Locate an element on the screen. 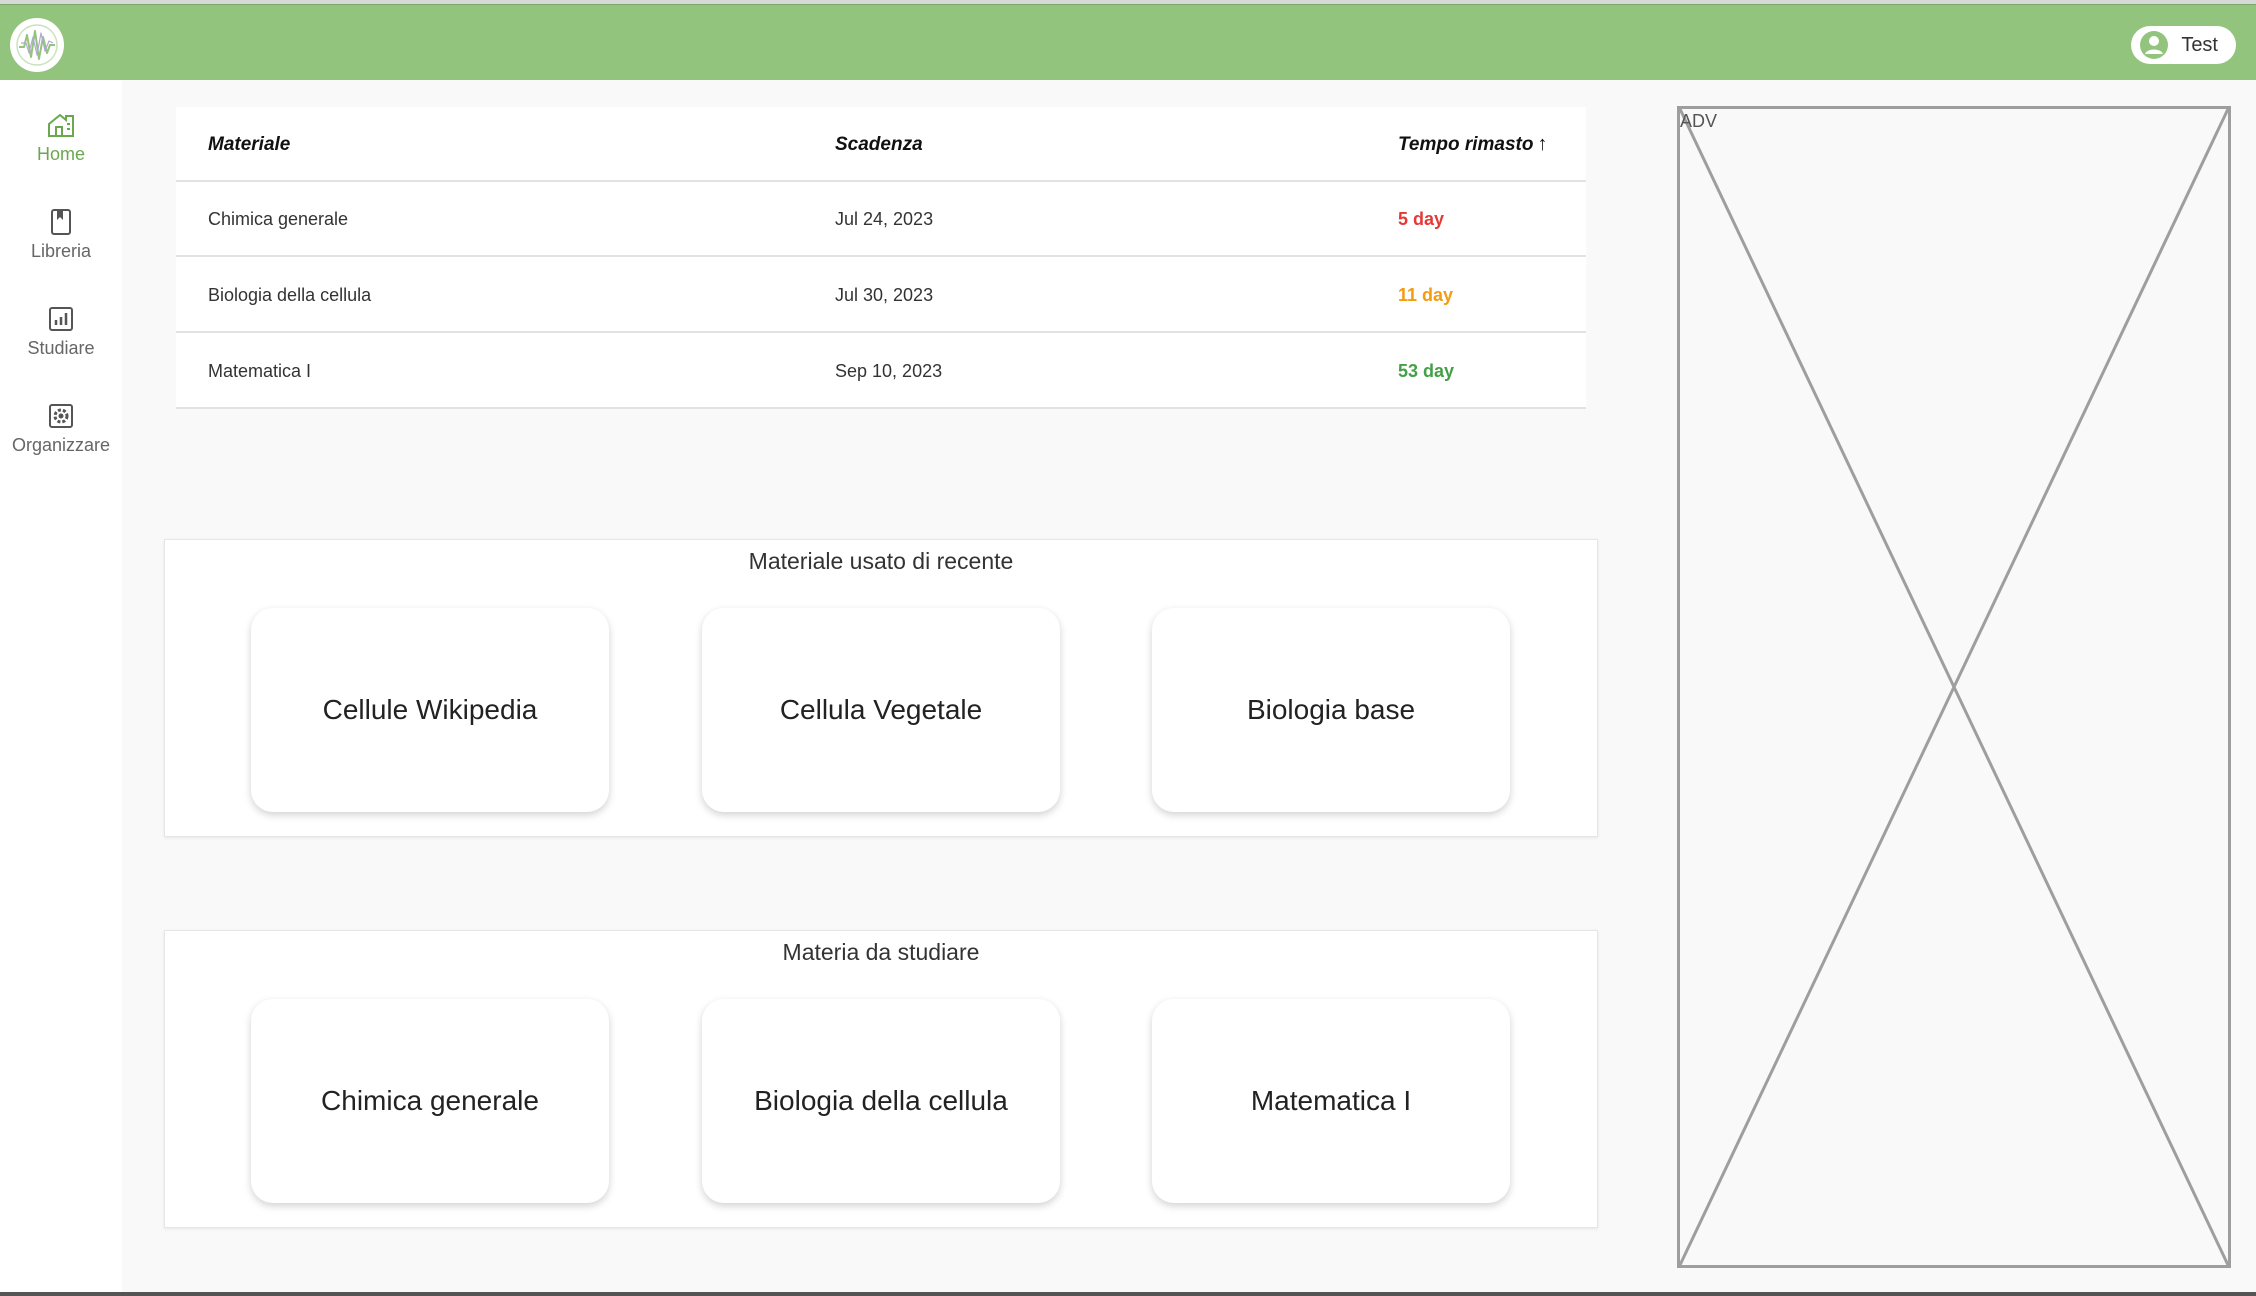 The width and height of the screenshot is (2256, 1296). account-circle-icon is located at coordinates (2154, 45).